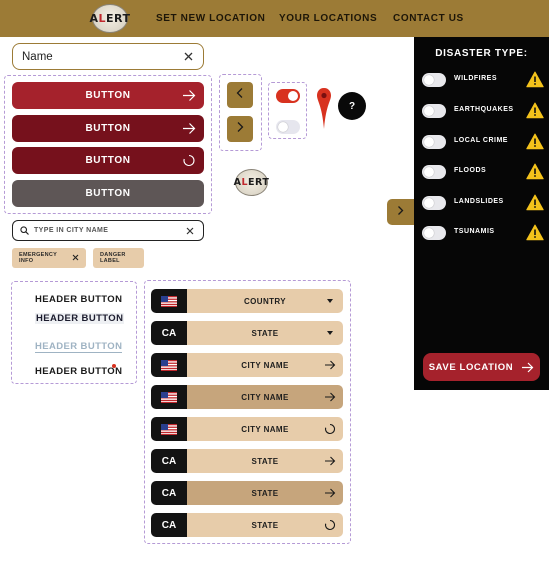 Image resolution: width=549 pixels, height=573 pixels. What do you see at coordinates (113, 258) in the screenshot?
I see `chip-label: DANGER LABEL` at bounding box center [113, 258].